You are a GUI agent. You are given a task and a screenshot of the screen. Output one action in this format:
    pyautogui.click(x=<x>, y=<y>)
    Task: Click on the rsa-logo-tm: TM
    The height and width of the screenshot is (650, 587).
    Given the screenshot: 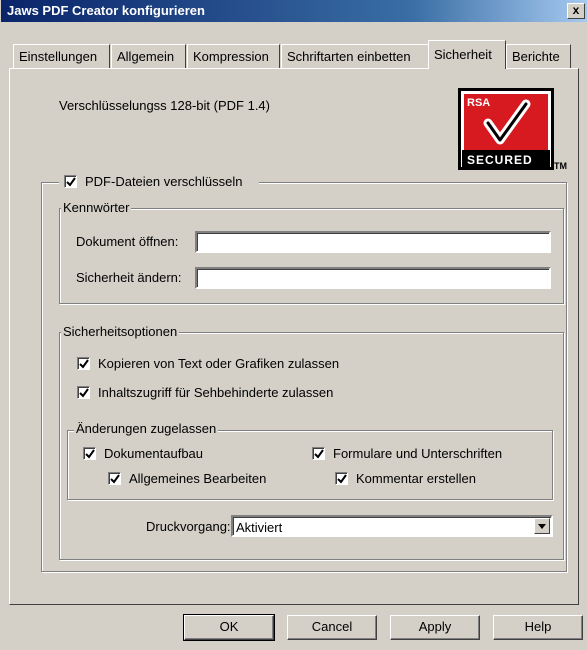 What is the action you would take?
    pyautogui.click(x=560, y=166)
    